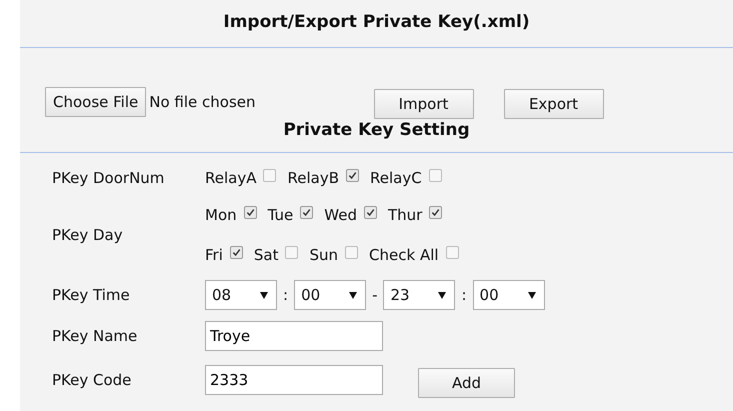  I want to click on import-button: Import, so click(424, 103).